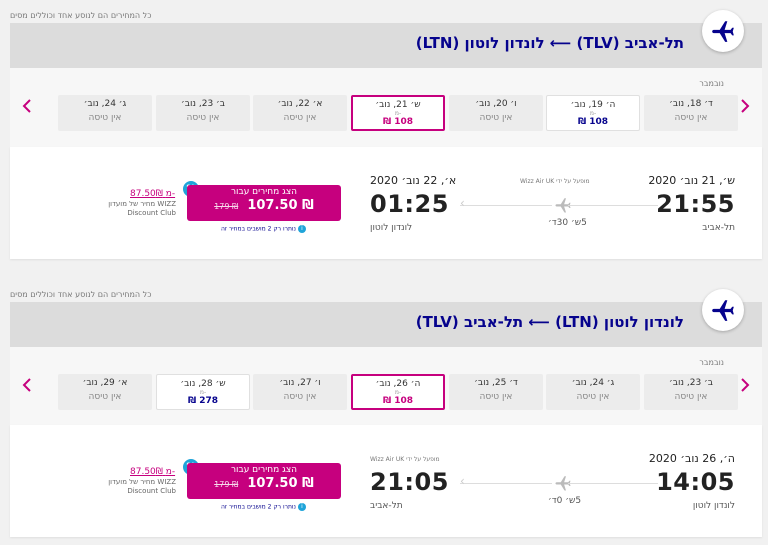 The image size is (768, 545). I want to click on date-price: 278 ₪, so click(203, 401).